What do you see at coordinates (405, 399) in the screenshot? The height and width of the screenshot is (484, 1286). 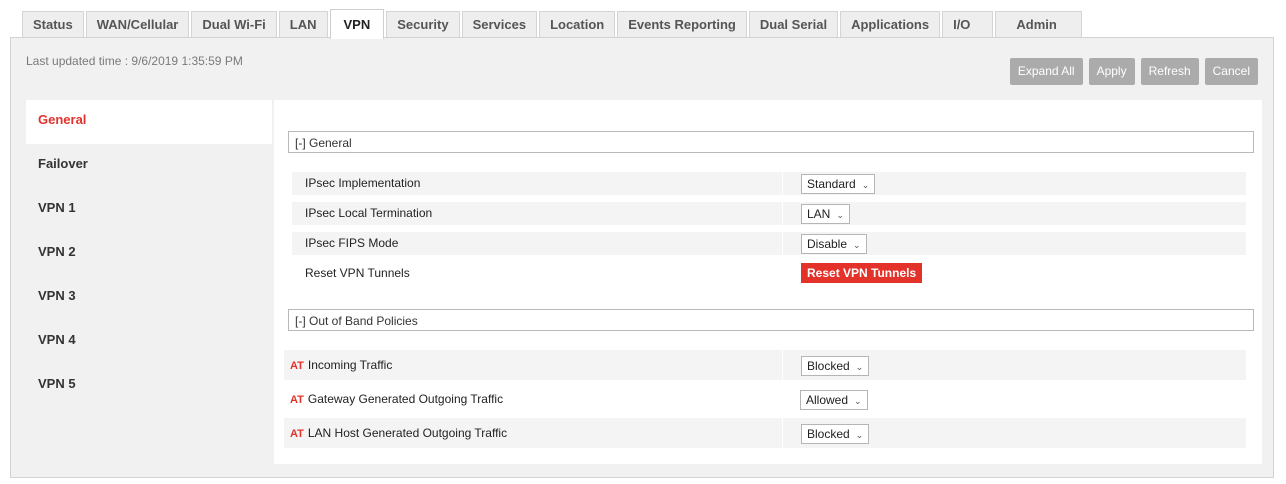 I see `gateway-outgoing-traffic-label: Gateway Generated Outgoing Traffic` at bounding box center [405, 399].